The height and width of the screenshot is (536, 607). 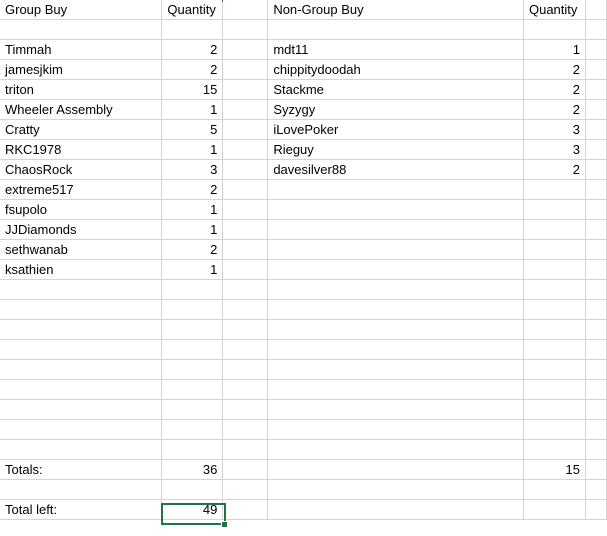 What do you see at coordinates (81, 189) in the screenshot?
I see `group-buy-name-cell: extreme517` at bounding box center [81, 189].